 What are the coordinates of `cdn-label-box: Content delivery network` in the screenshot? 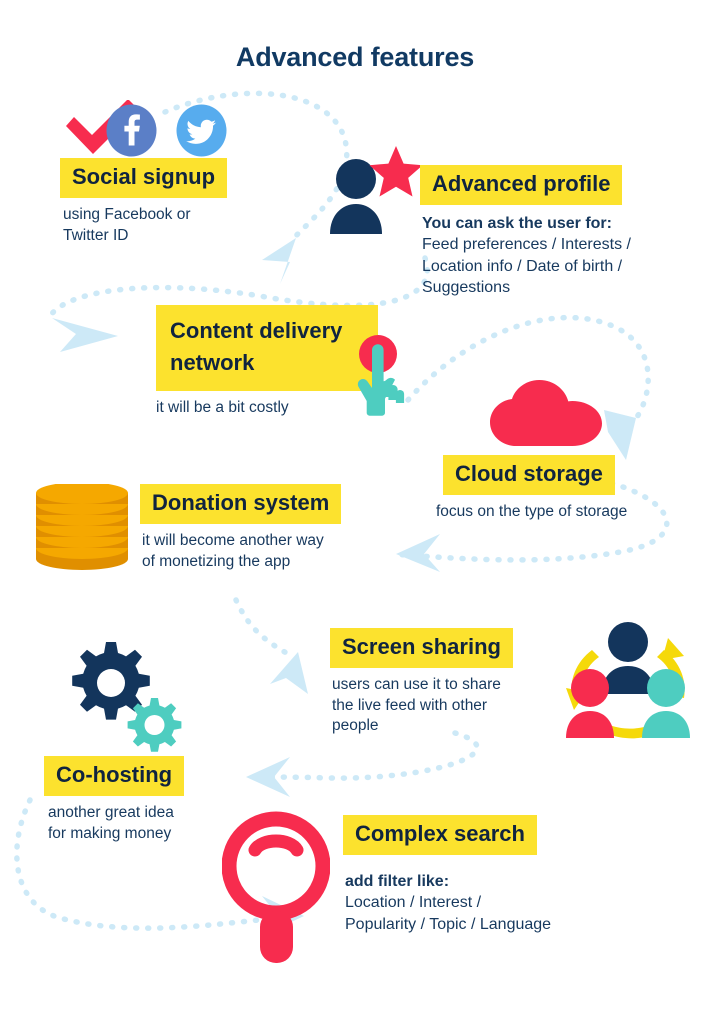 It's located at (267, 348).